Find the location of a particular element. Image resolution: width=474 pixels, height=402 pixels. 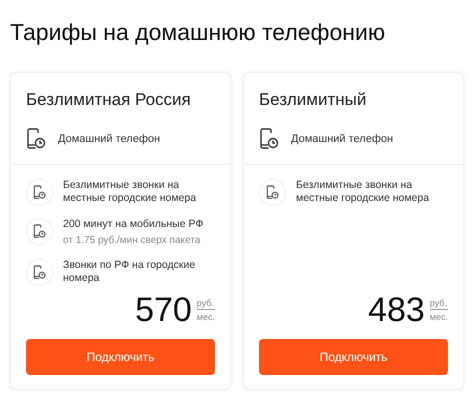

page-title: Тарифы на домашнюю телефонию is located at coordinates (198, 32).